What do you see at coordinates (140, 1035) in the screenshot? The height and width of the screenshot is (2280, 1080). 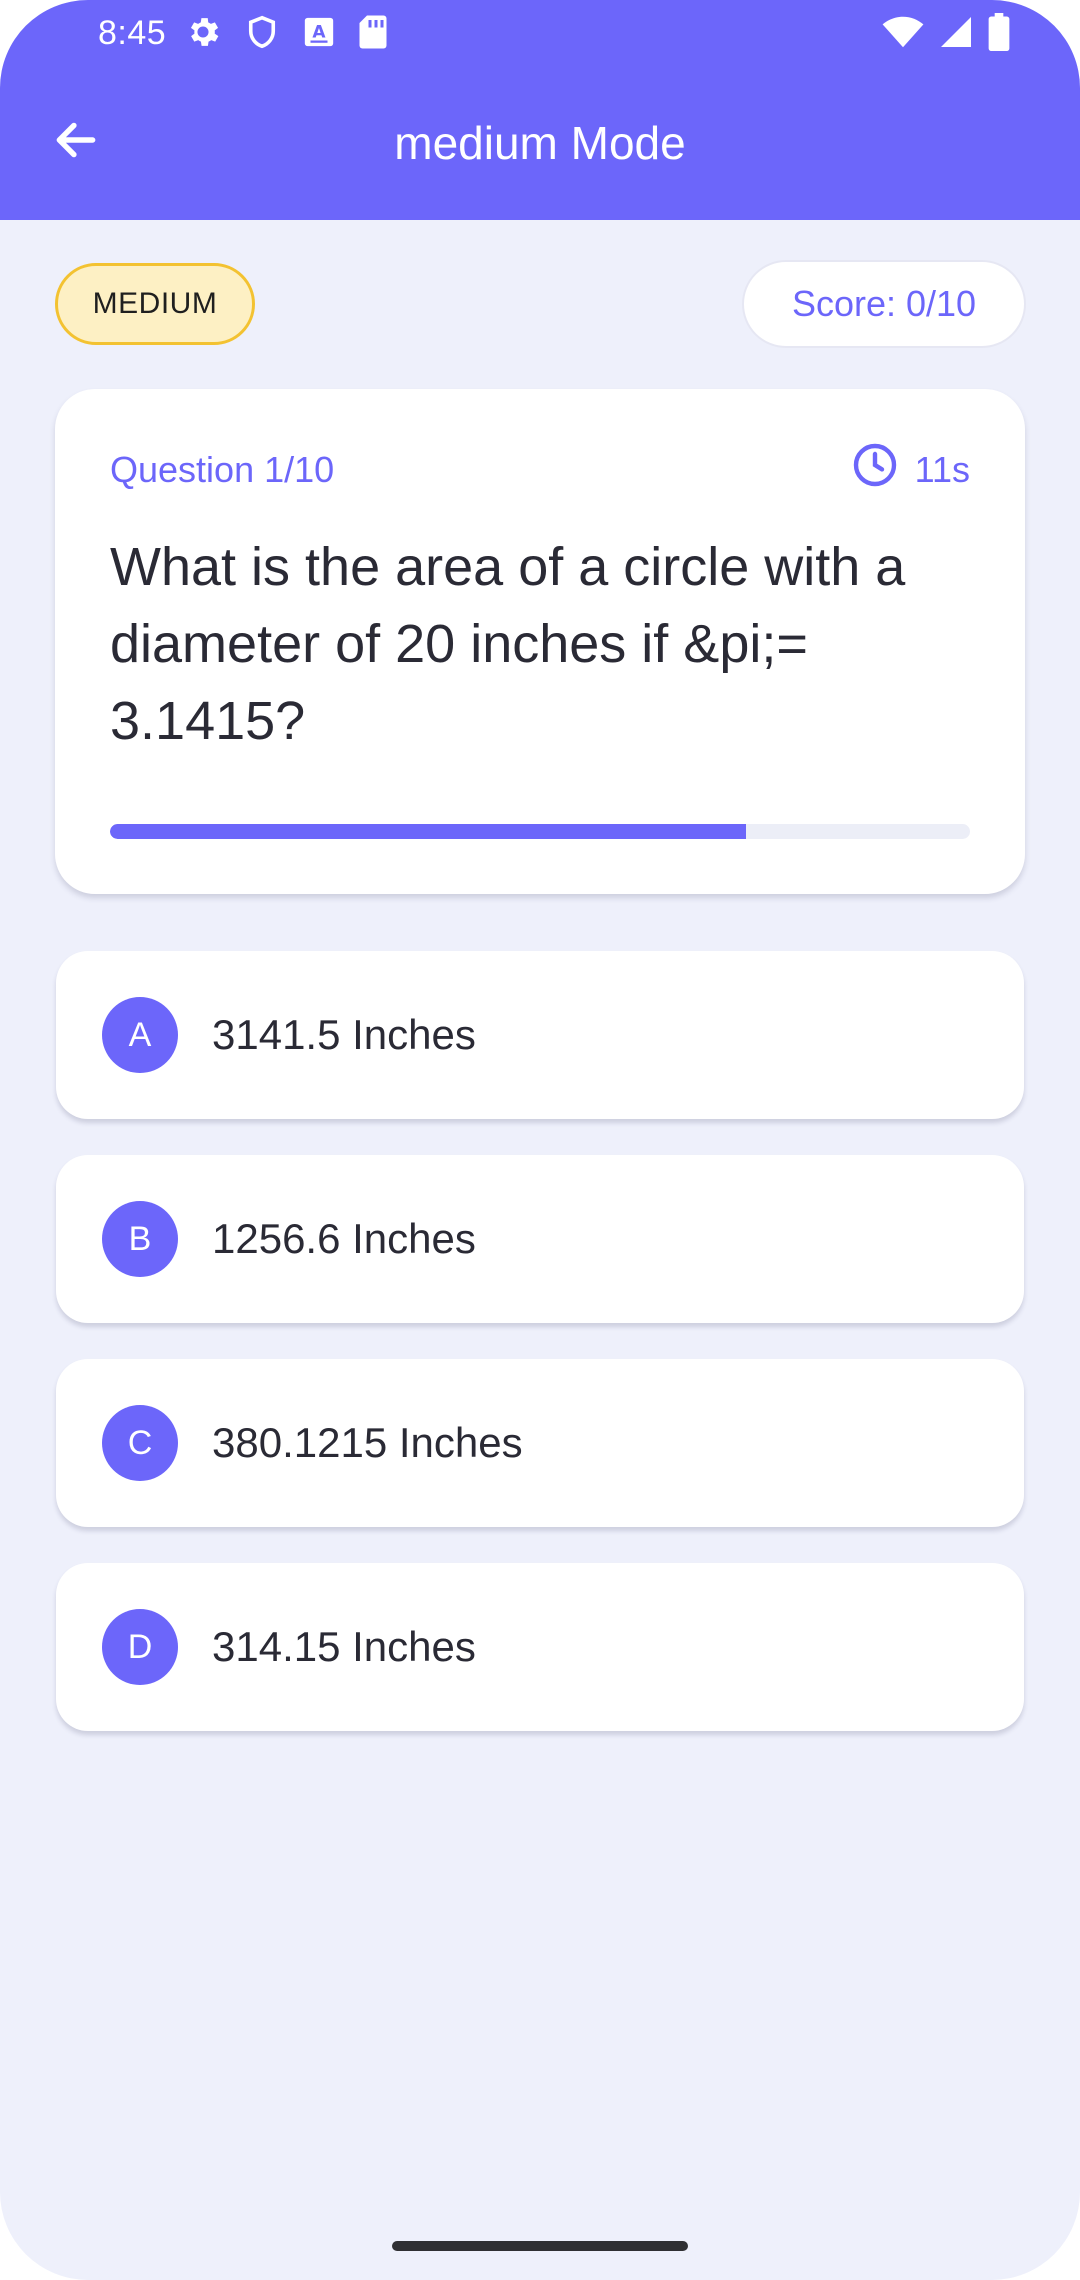 I see `option-letter: A` at bounding box center [140, 1035].